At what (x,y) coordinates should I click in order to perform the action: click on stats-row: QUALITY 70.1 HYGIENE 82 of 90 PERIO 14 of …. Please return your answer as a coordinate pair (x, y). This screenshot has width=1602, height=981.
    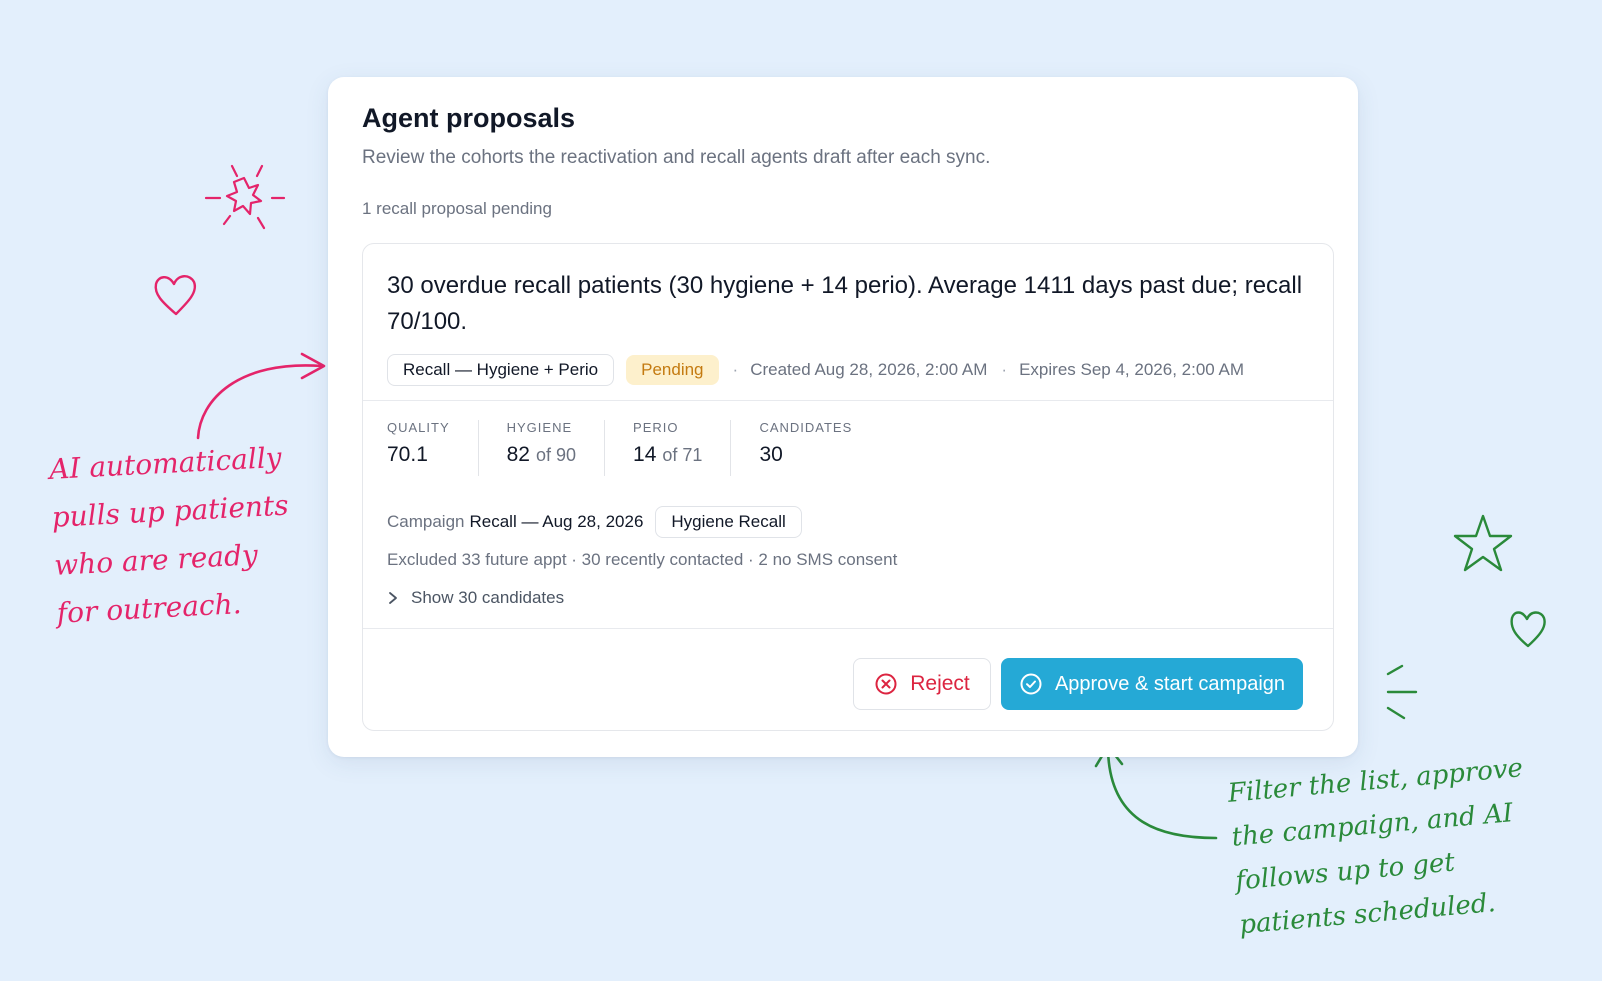
    Looking at the image, I should click on (633, 448).